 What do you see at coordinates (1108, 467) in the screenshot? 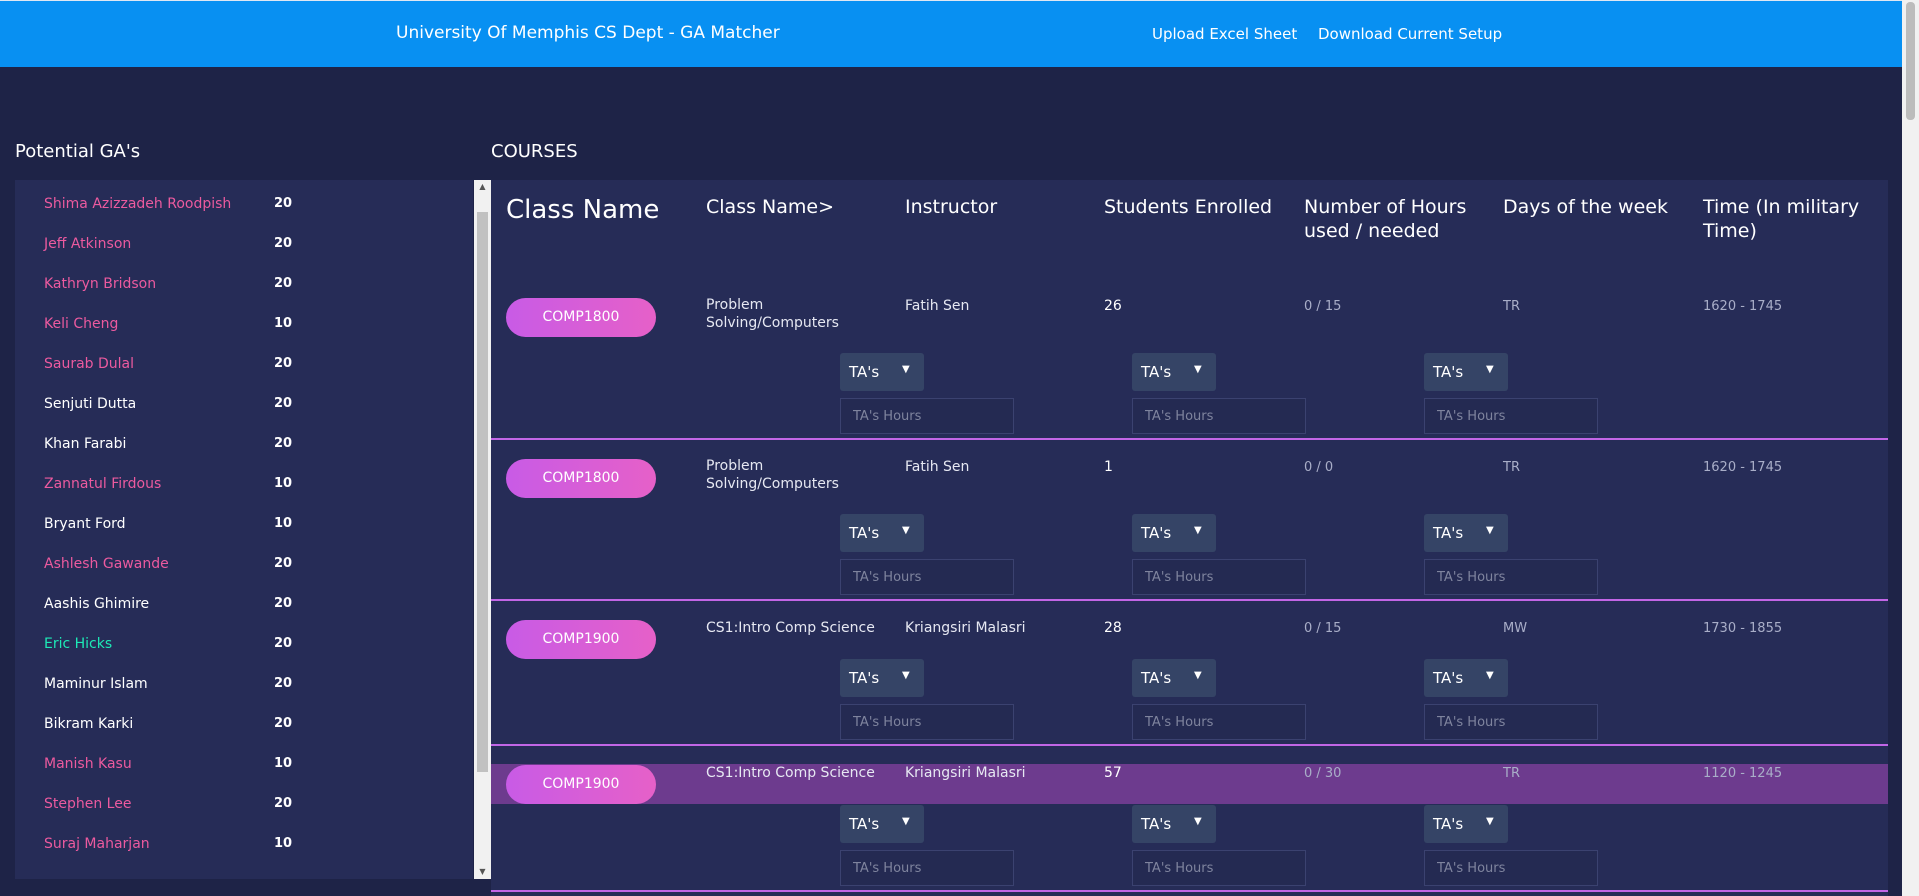
I see `course-enrolled: 1` at bounding box center [1108, 467].